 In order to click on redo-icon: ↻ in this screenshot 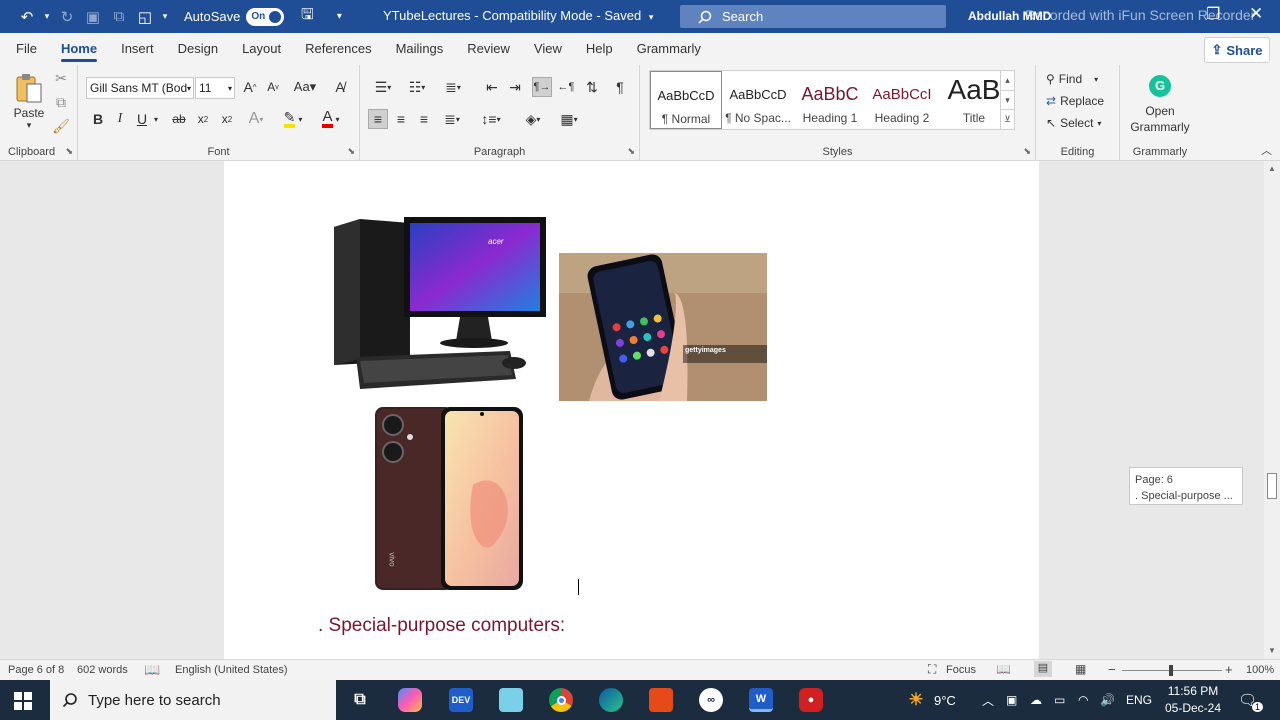, I will do `click(67, 17)`.